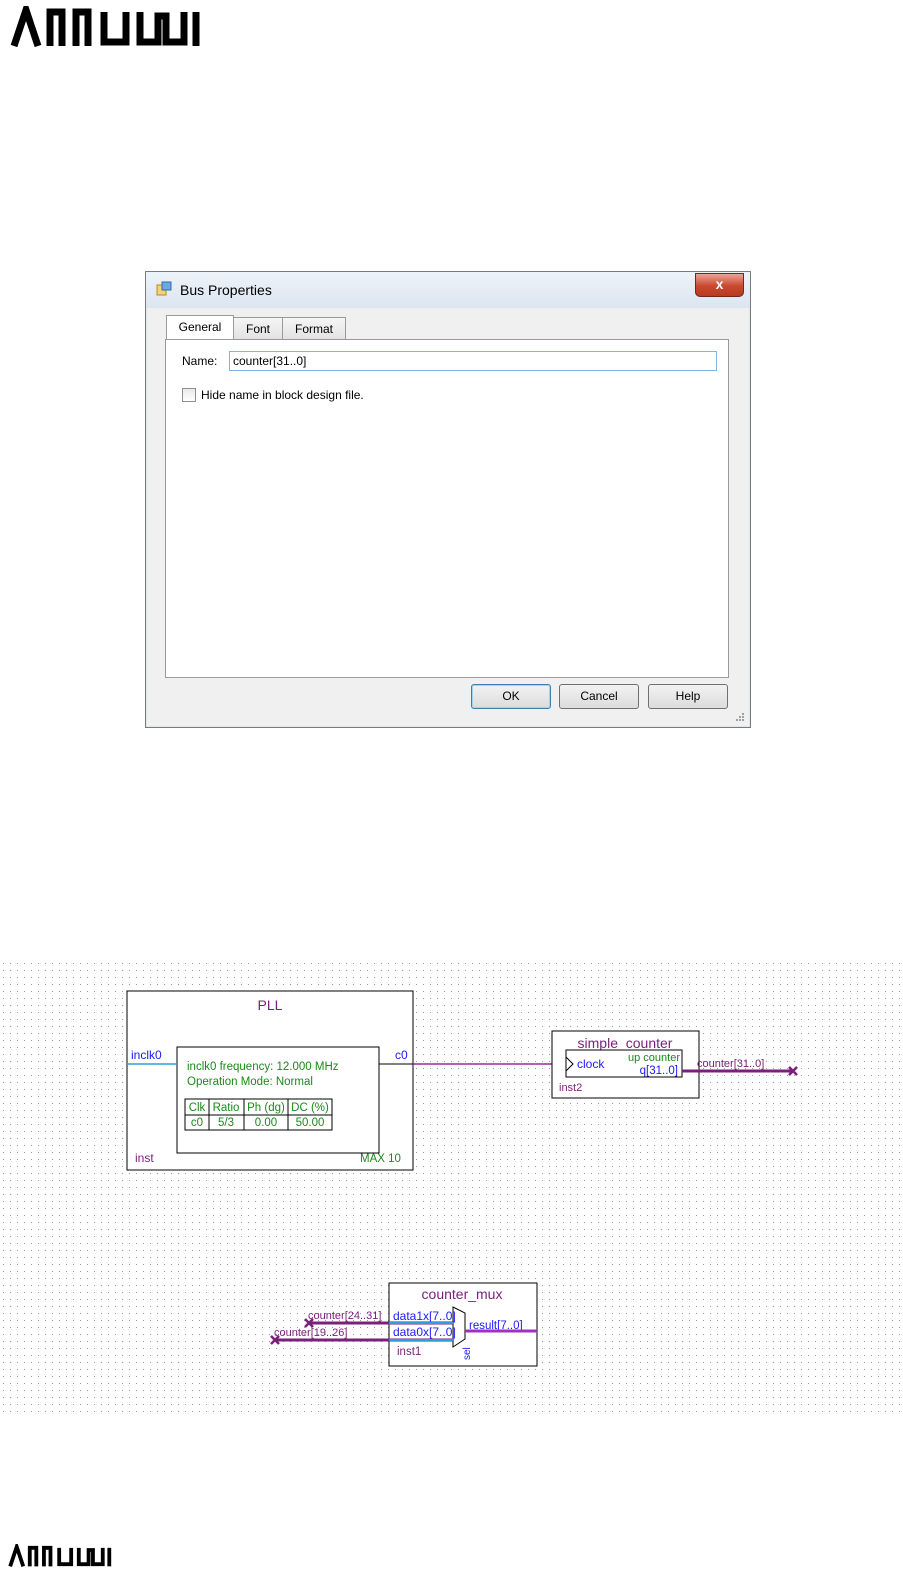 This screenshot has height=1582, width=903. What do you see at coordinates (146, 1055) in the screenshot?
I see `pll-input-label: inclk0` at bounding box center [146, 1055].